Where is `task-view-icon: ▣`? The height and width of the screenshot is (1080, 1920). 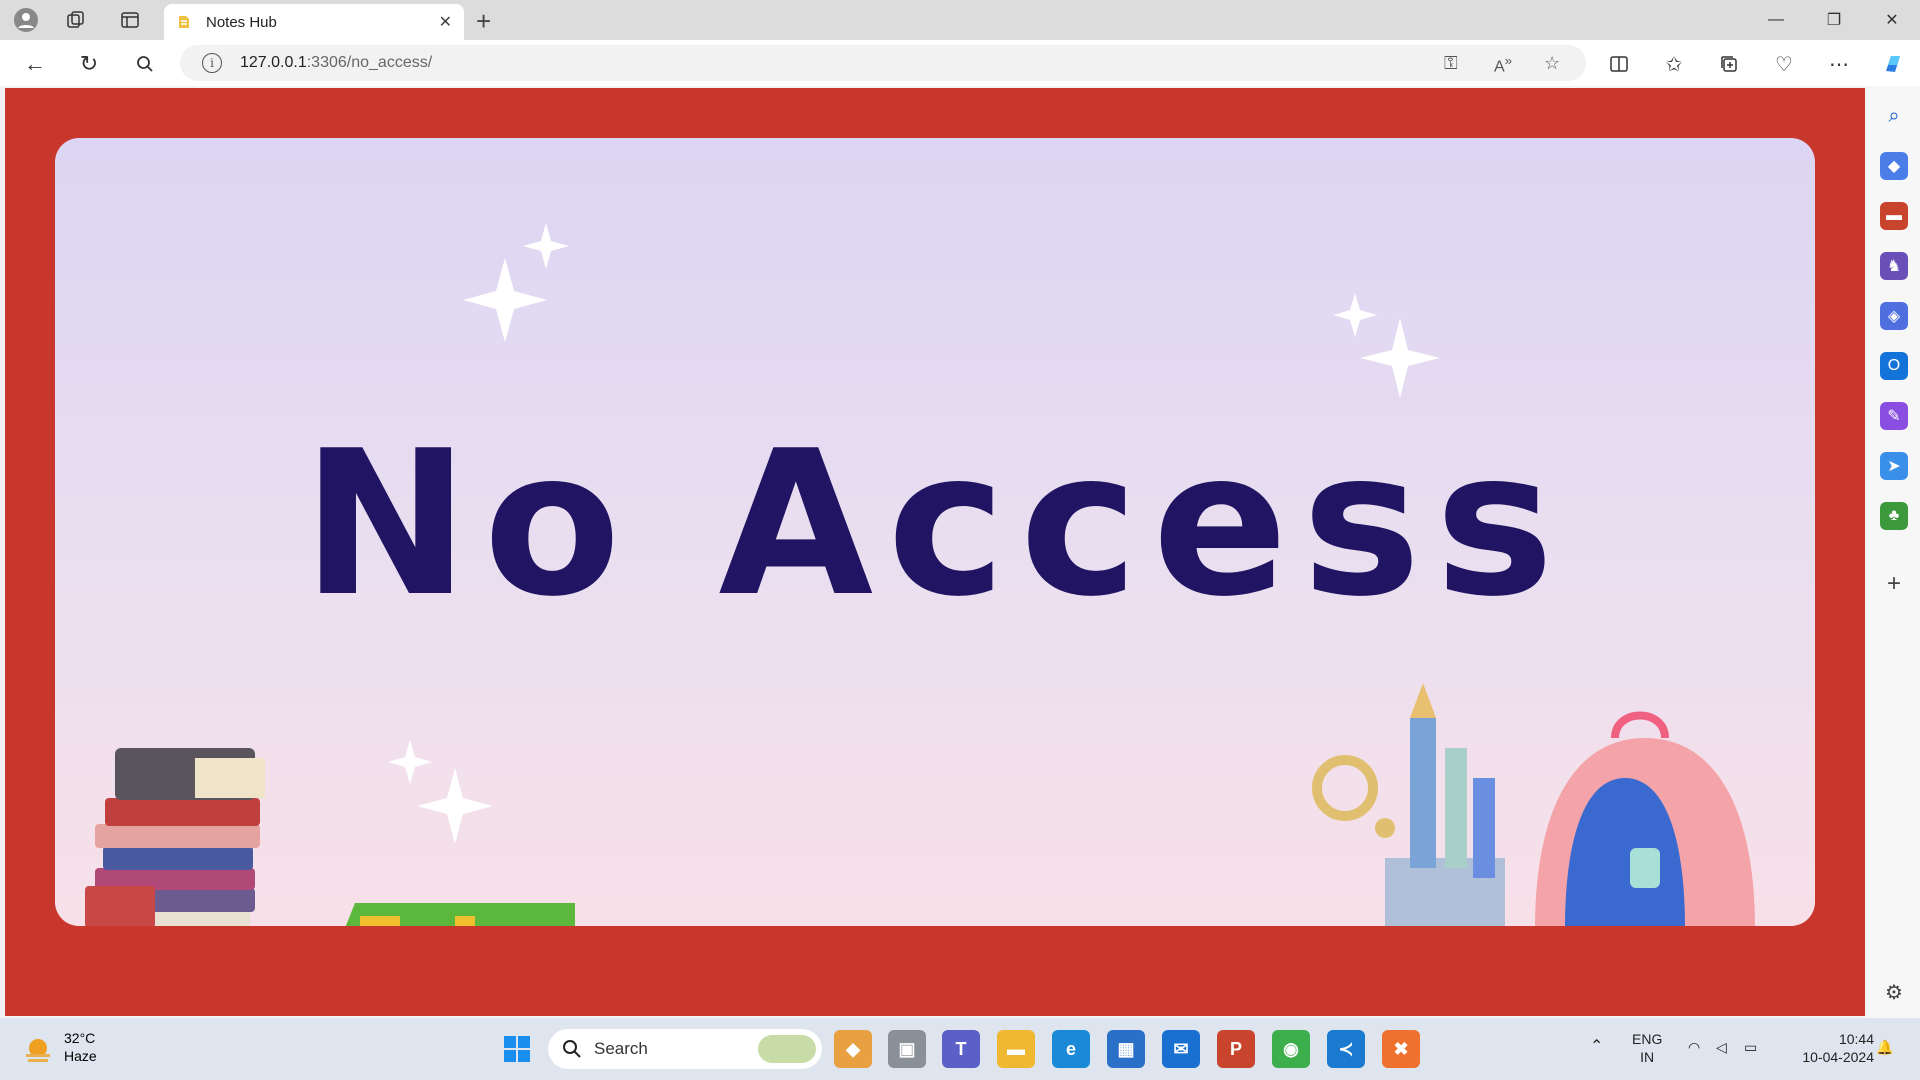 task-view-icon: ▣ is located at coordinates (907, 1049).